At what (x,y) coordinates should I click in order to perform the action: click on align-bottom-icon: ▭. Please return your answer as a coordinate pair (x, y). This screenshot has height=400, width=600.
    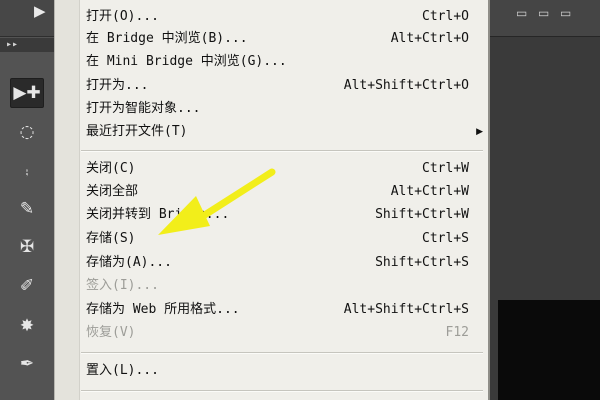
    Looking at the image, I should click on (567, 13).